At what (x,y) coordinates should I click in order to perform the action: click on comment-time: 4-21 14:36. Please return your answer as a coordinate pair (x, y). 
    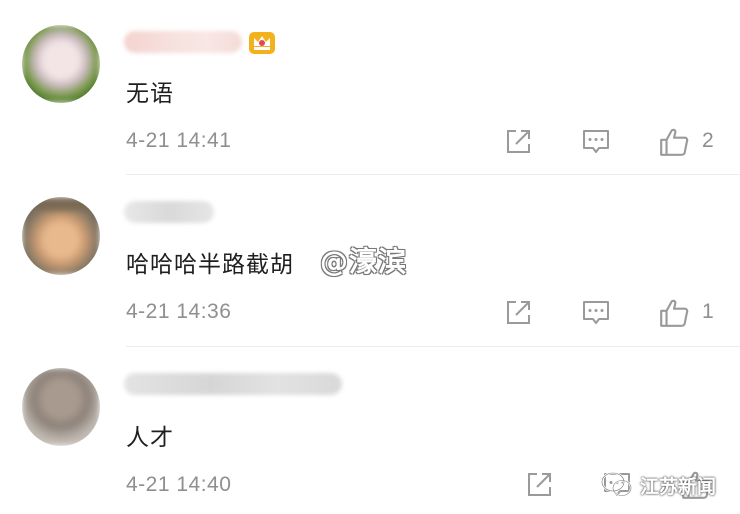
    Looking at the image, I should click on (179, 311).